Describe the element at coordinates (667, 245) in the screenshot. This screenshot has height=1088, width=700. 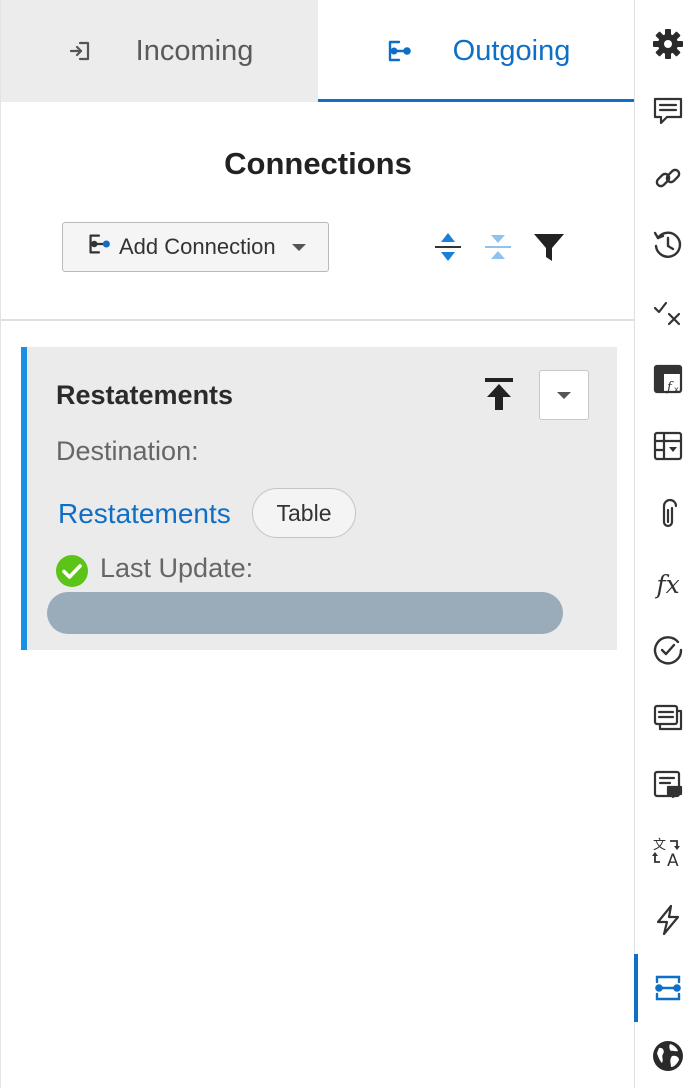
I see `history-icon` at that location.